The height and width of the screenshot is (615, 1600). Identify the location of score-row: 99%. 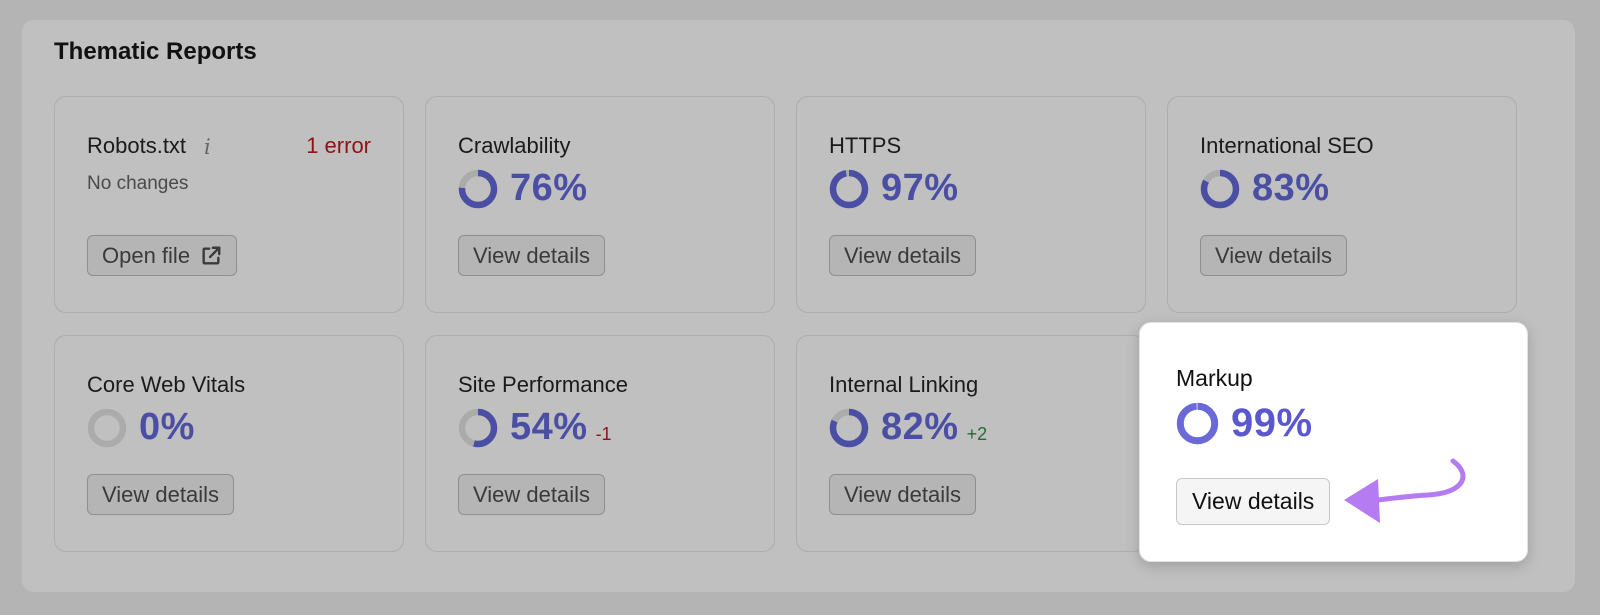
(1244, 423).